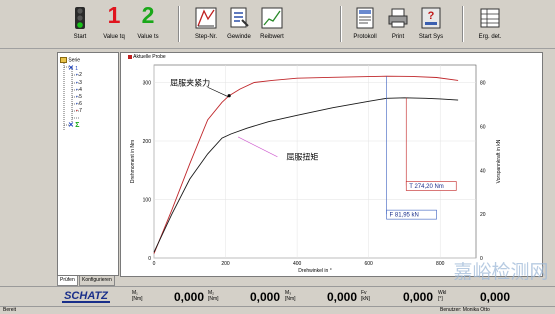 This screenshot has width=555, height=314. I want to click on x-tick-label: 600, so click(368, 264).